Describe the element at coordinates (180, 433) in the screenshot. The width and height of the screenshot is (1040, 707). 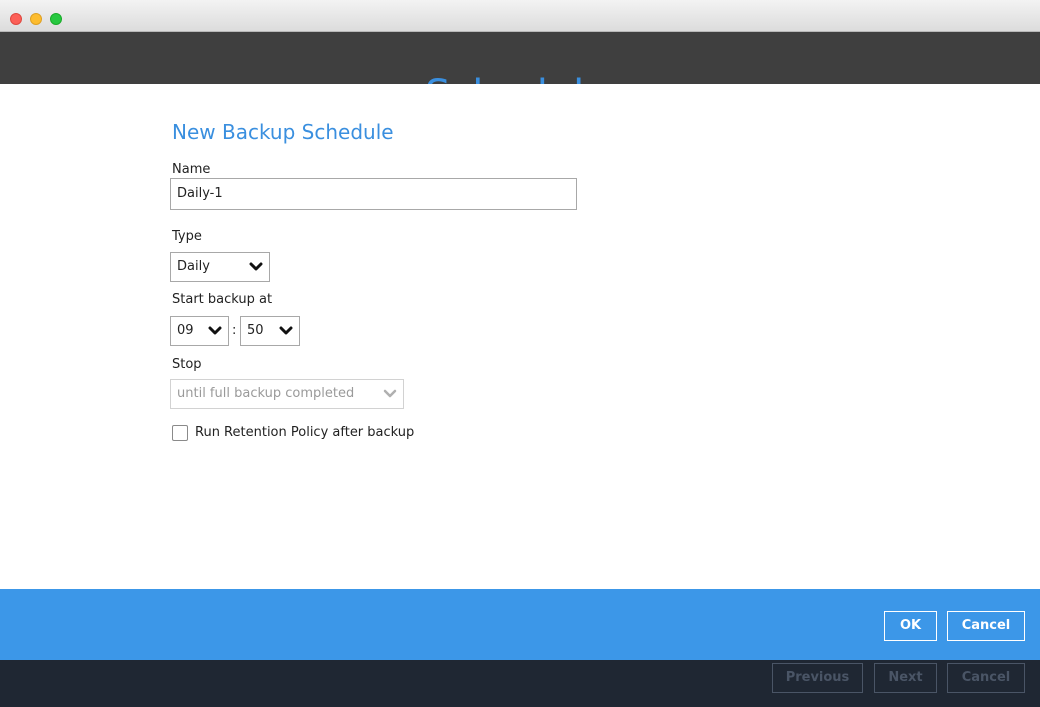
I see `retention-policy-checkbox` at that location.